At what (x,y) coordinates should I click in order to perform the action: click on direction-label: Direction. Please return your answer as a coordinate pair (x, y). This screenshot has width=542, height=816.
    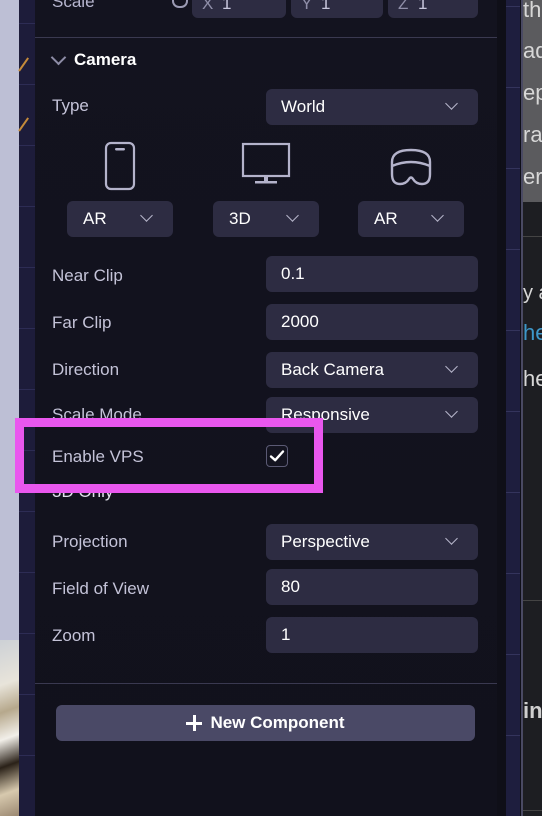
    Looking at the image, I should click on (86, 369).